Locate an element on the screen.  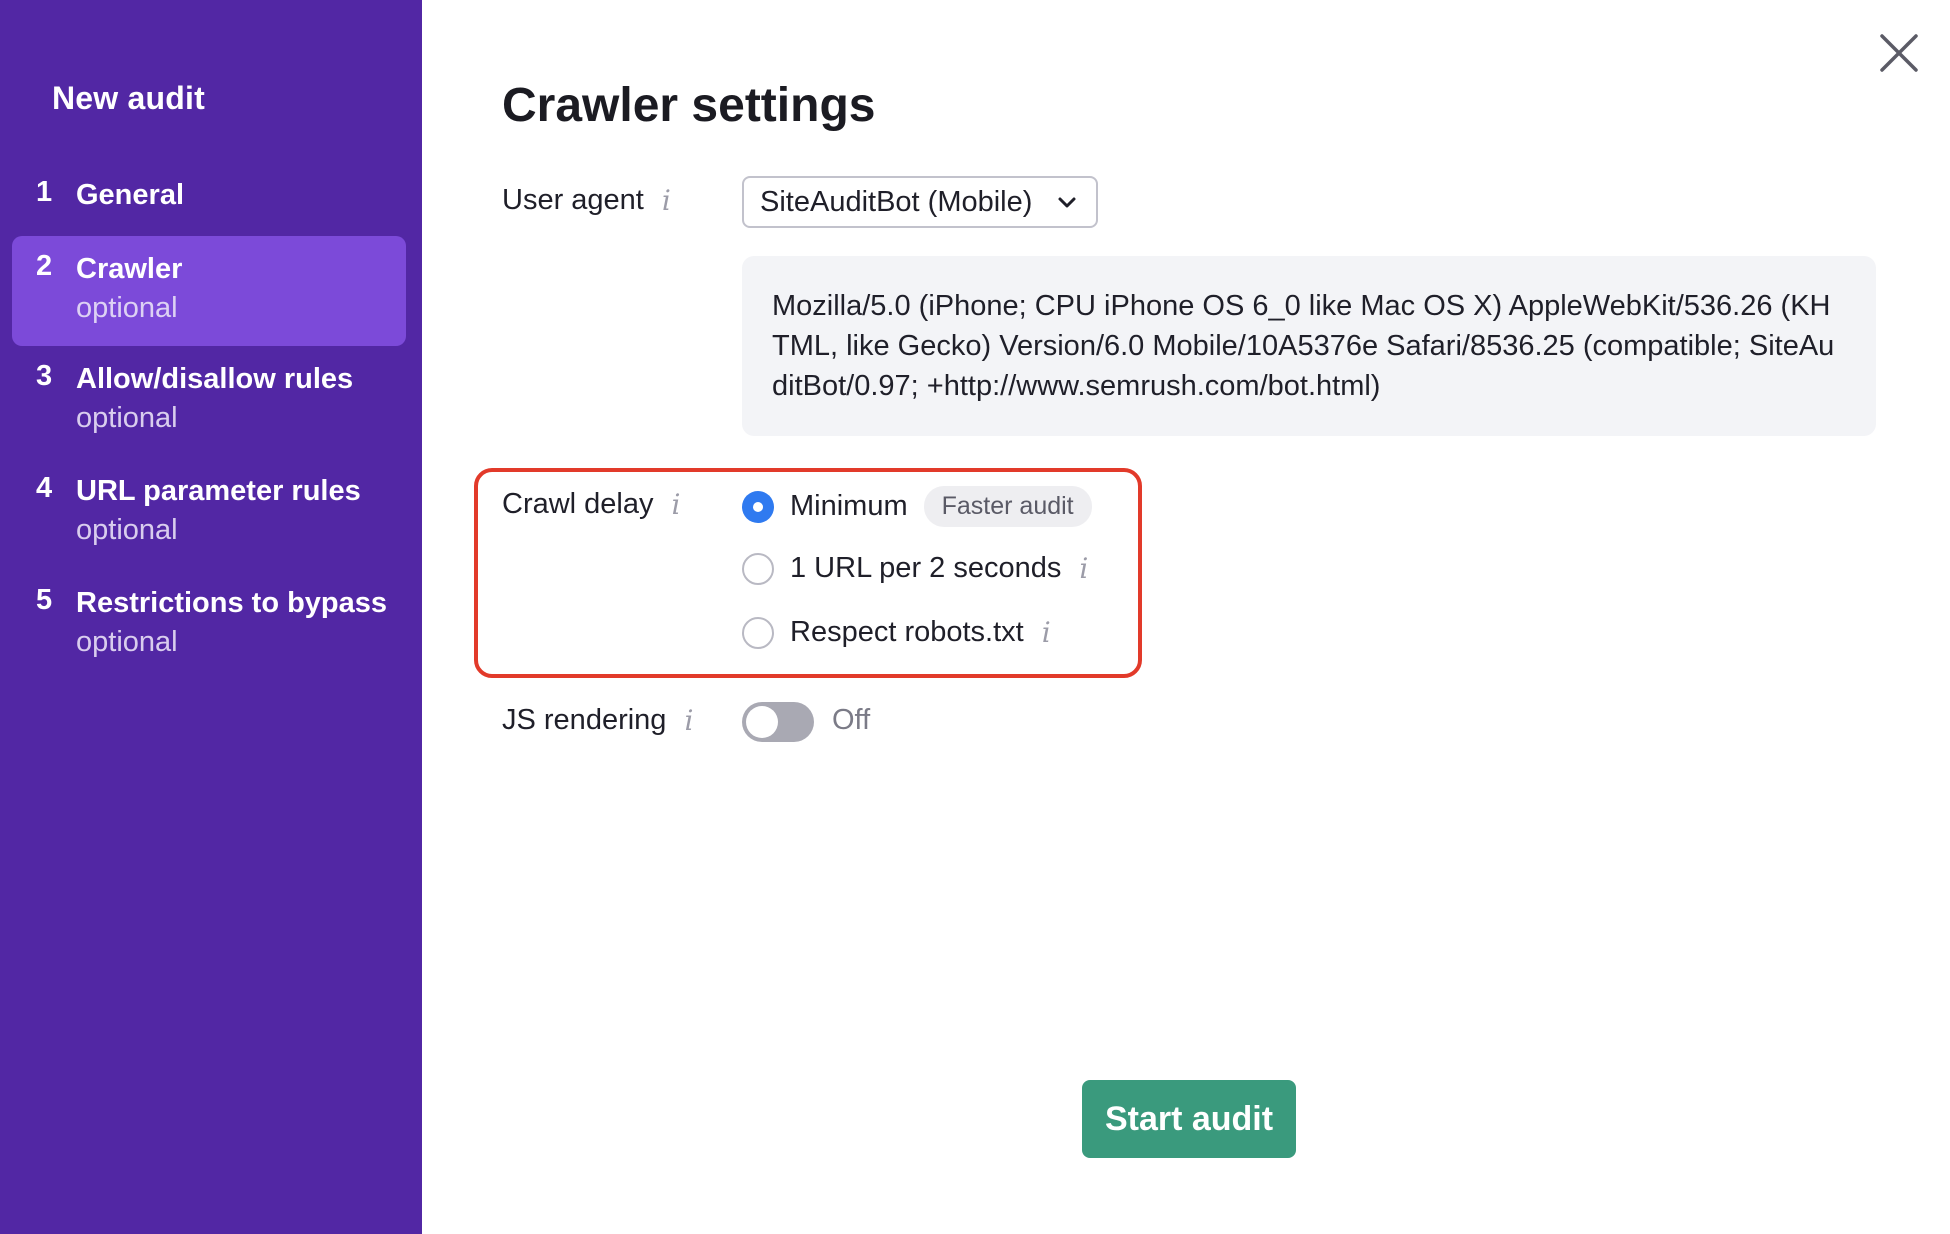
close-icon is located at coordinates (1899, 53).